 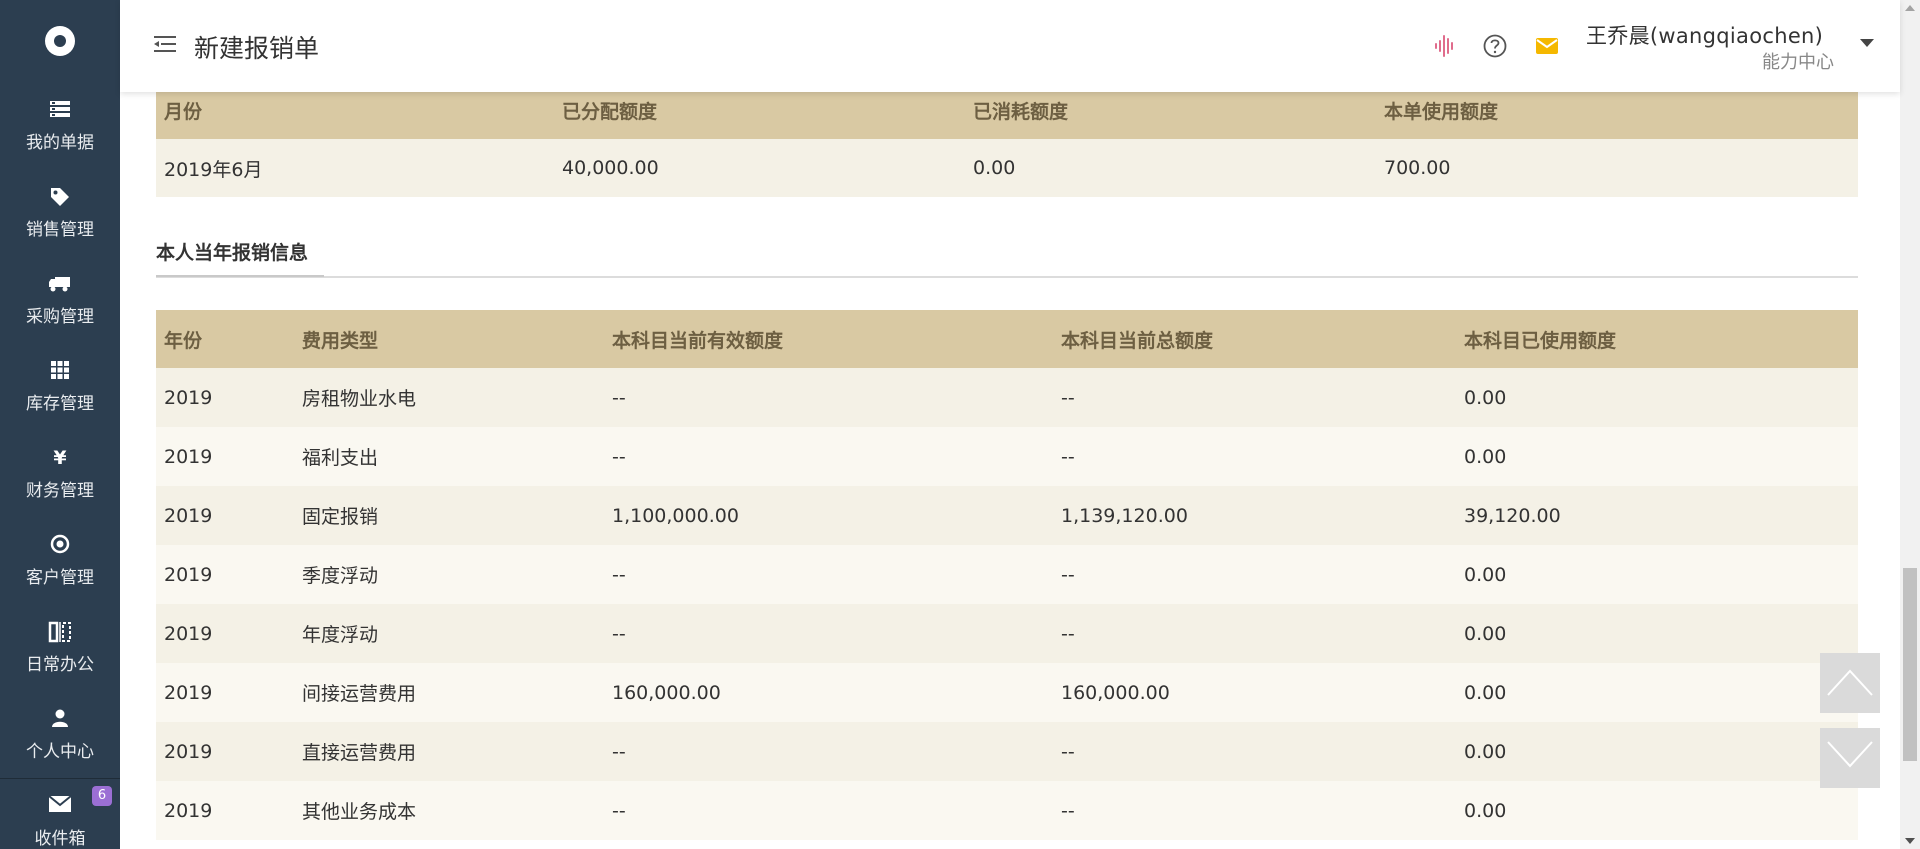 I want to click on sidebar-item-inbox: 收件箱 6, so click(x=60, y=813).